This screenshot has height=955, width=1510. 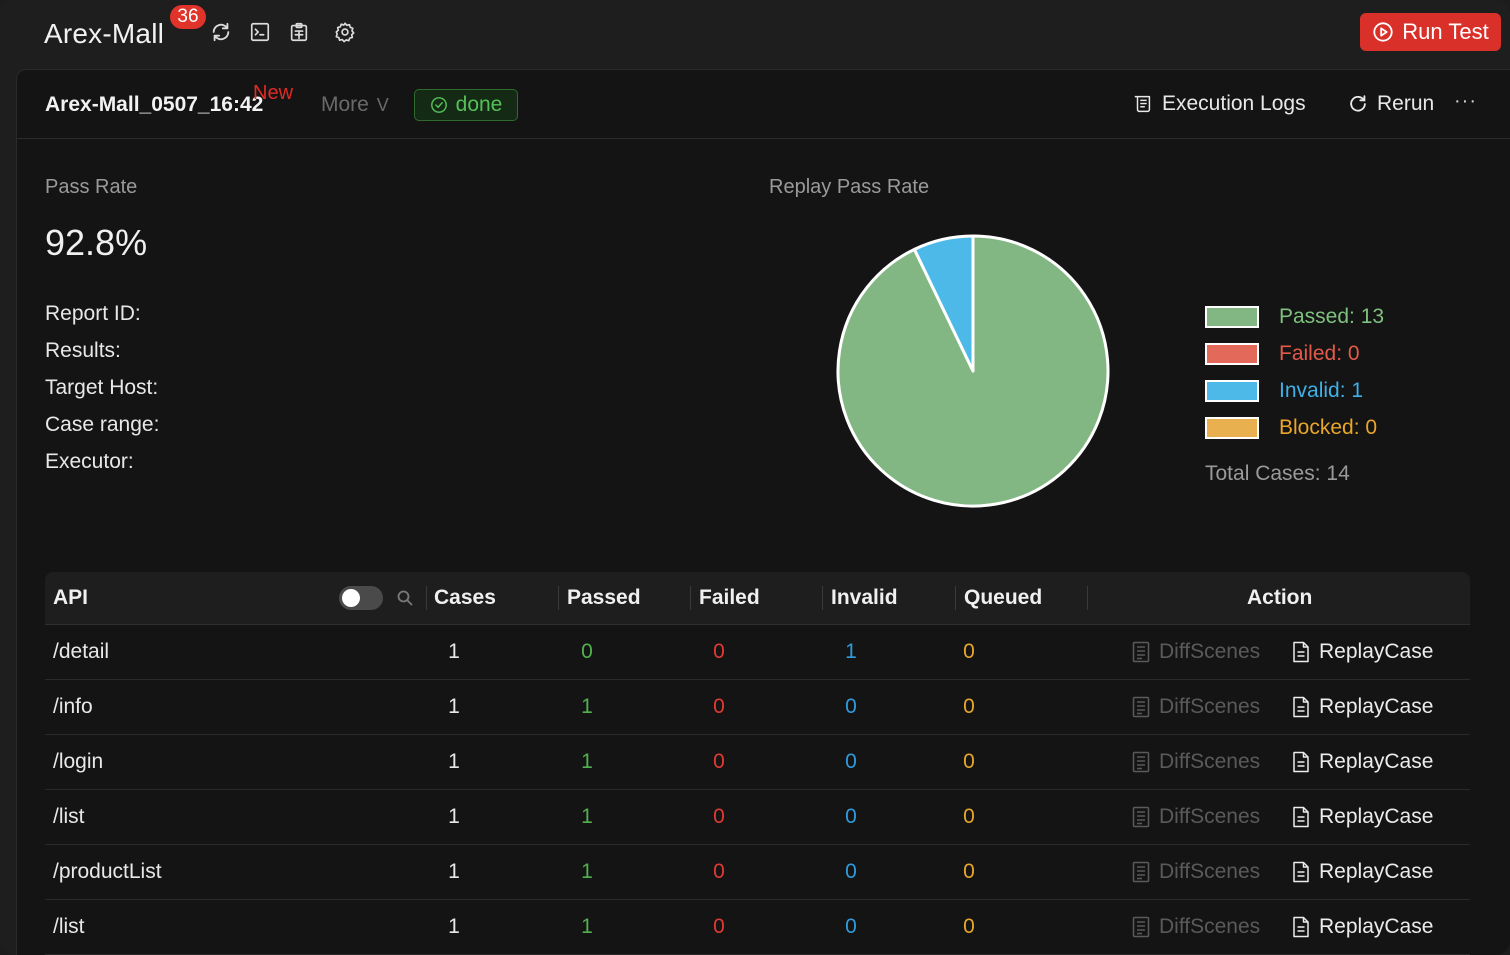 I want to click on legend-item-failed: Failed: 0, so click(x=1294, y=353).